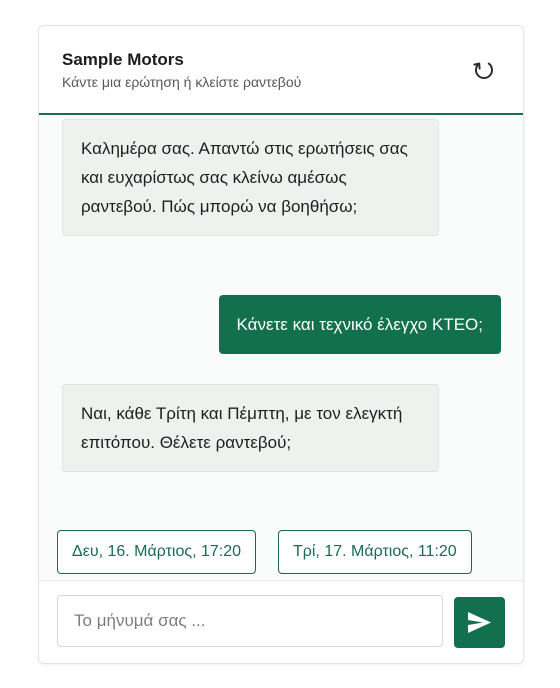  I want to click on suggestion-chip-slot-1: Δευ, 16. Μάρτιος, 17:20, so click(157, 552).